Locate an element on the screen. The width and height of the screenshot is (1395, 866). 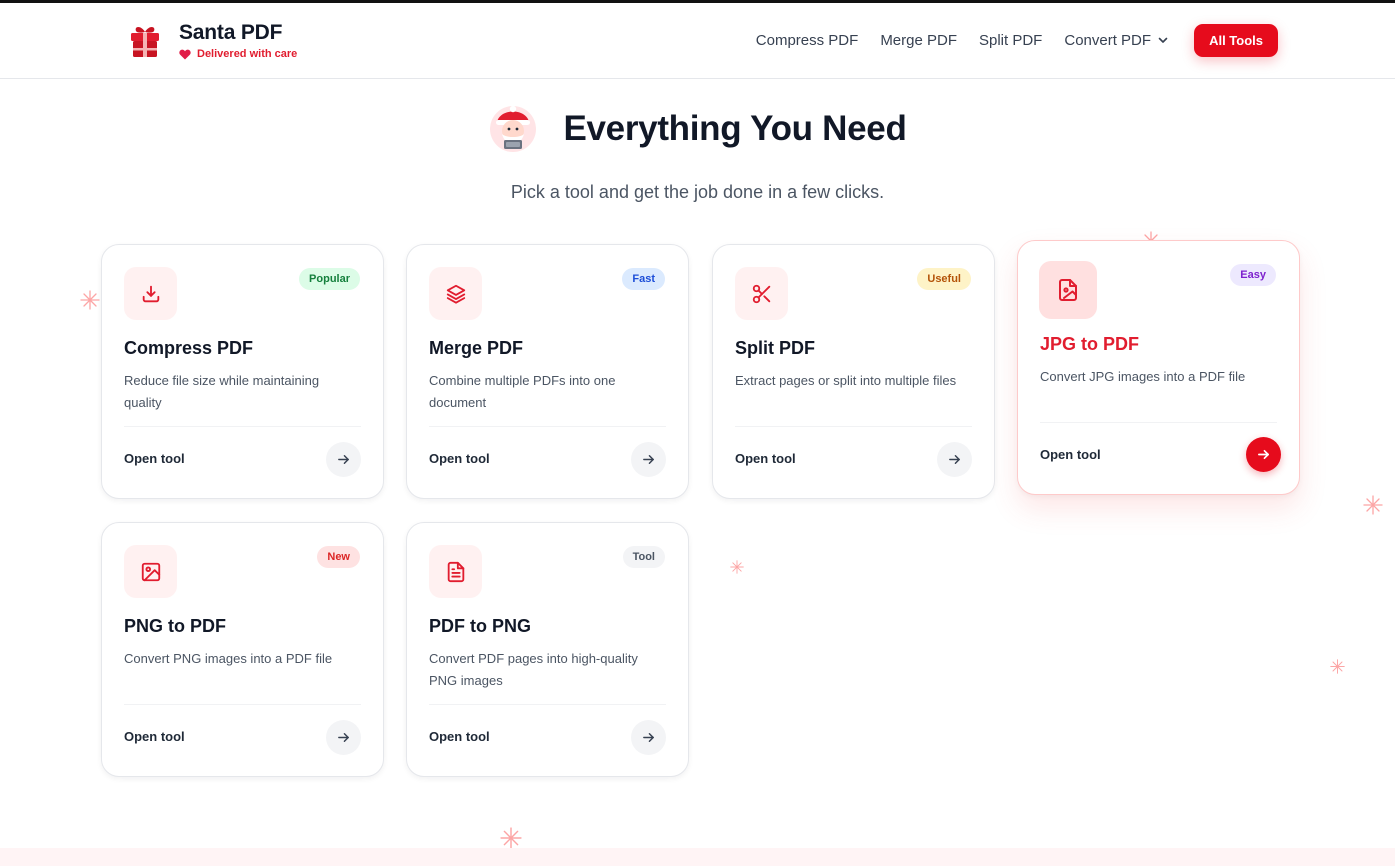
badge-popular: Popular is located at coordinates (329, 279).